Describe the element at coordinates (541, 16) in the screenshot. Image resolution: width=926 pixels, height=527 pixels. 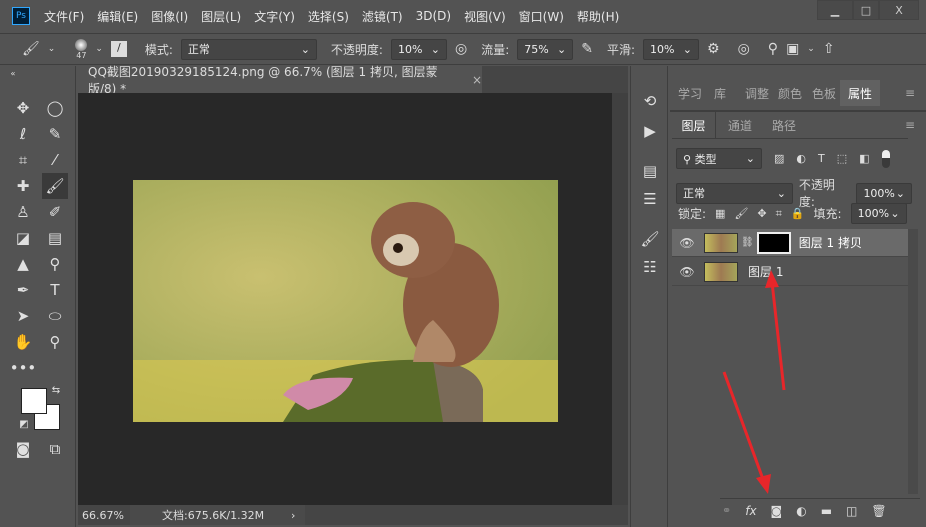
I see `menu-window: 窗口(W)` at that location.